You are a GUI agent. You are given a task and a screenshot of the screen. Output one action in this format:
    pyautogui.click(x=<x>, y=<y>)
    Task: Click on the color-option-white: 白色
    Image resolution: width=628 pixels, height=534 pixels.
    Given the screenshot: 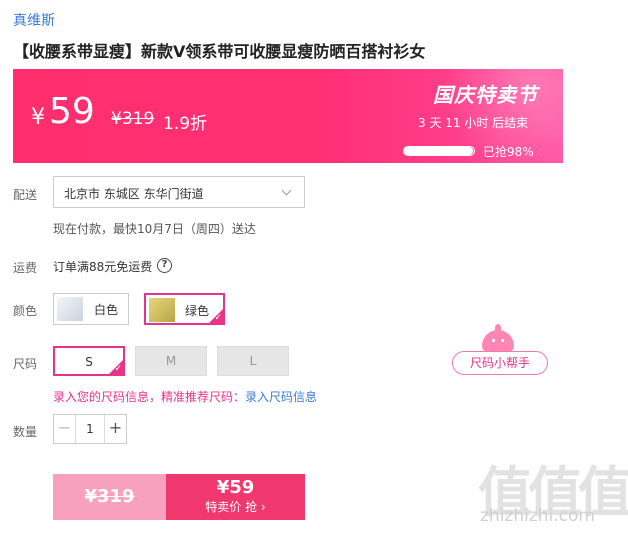 What is the action you would take?
    pyautogui.click(x=91, y=309)
    